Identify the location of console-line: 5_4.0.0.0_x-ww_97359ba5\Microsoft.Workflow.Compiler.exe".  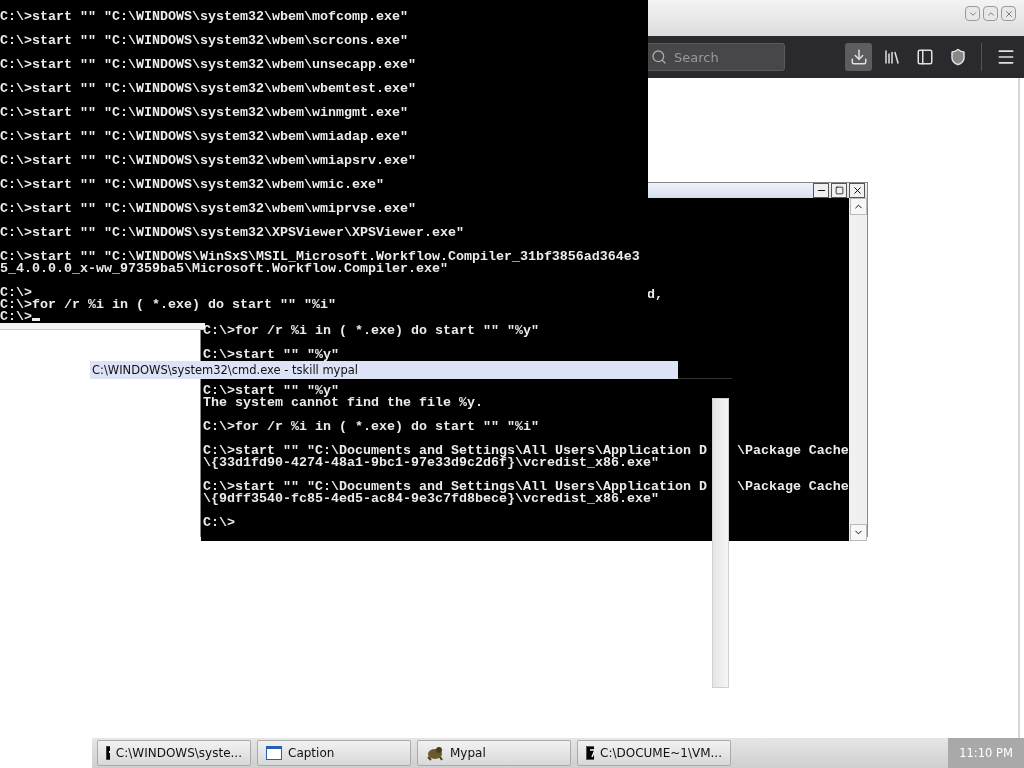
(224, 269).